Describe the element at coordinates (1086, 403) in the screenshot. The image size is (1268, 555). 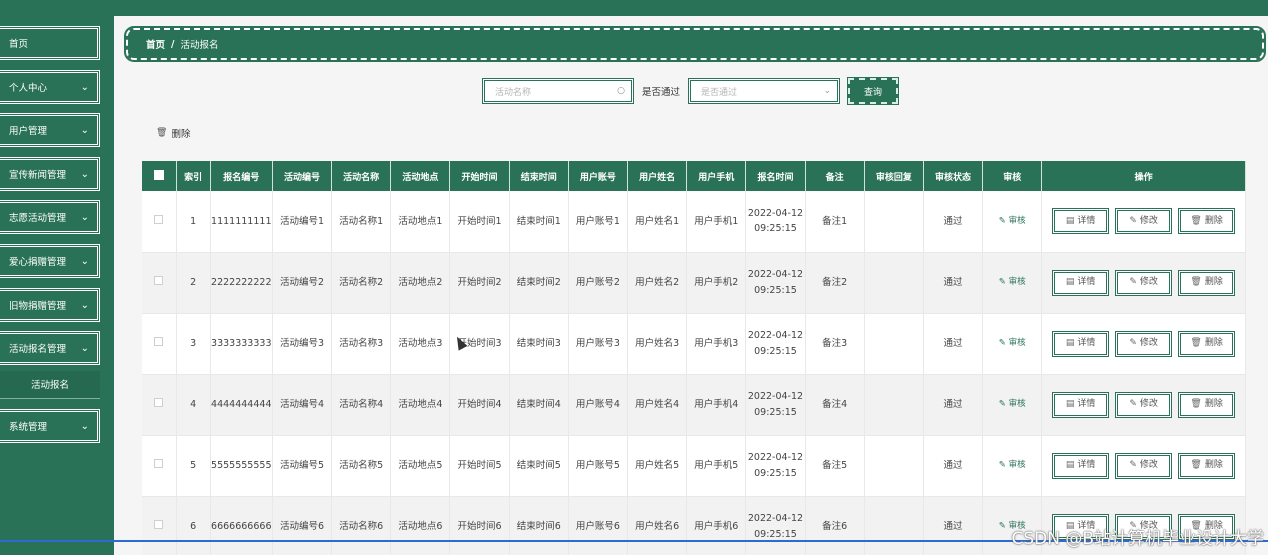
I see `detail-label: 详情` at that location.